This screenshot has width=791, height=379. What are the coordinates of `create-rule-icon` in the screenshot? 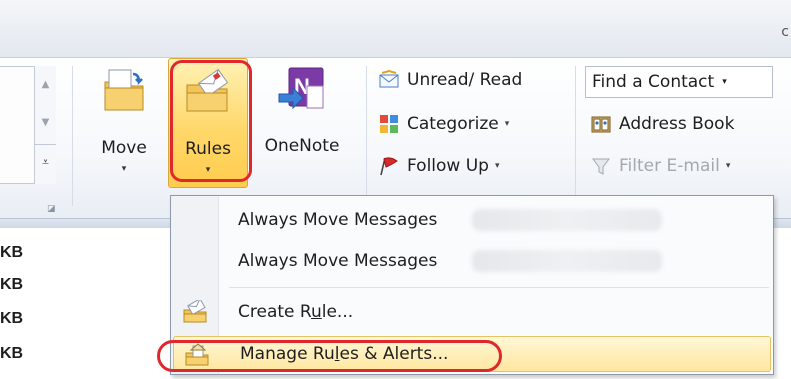 It's located at (195, 311).